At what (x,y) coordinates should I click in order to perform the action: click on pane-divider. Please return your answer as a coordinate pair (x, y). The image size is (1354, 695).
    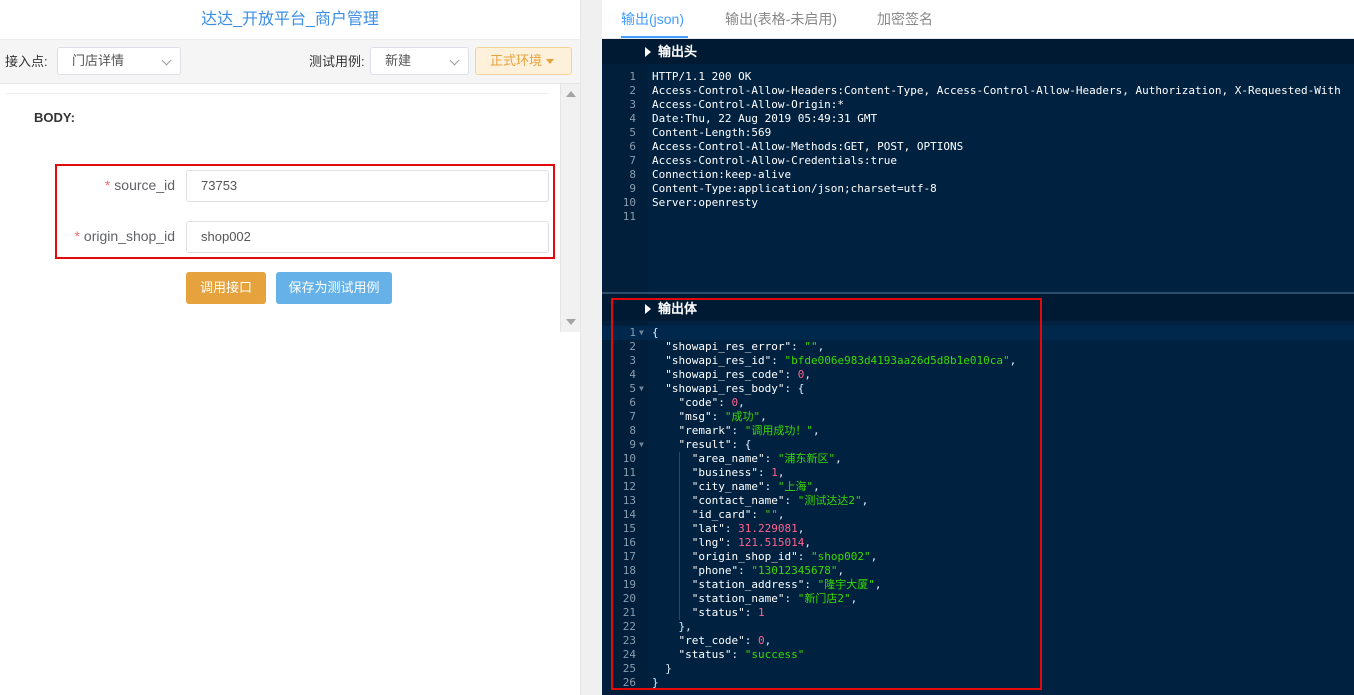
    Looking at the image, I should click on (978, 293).